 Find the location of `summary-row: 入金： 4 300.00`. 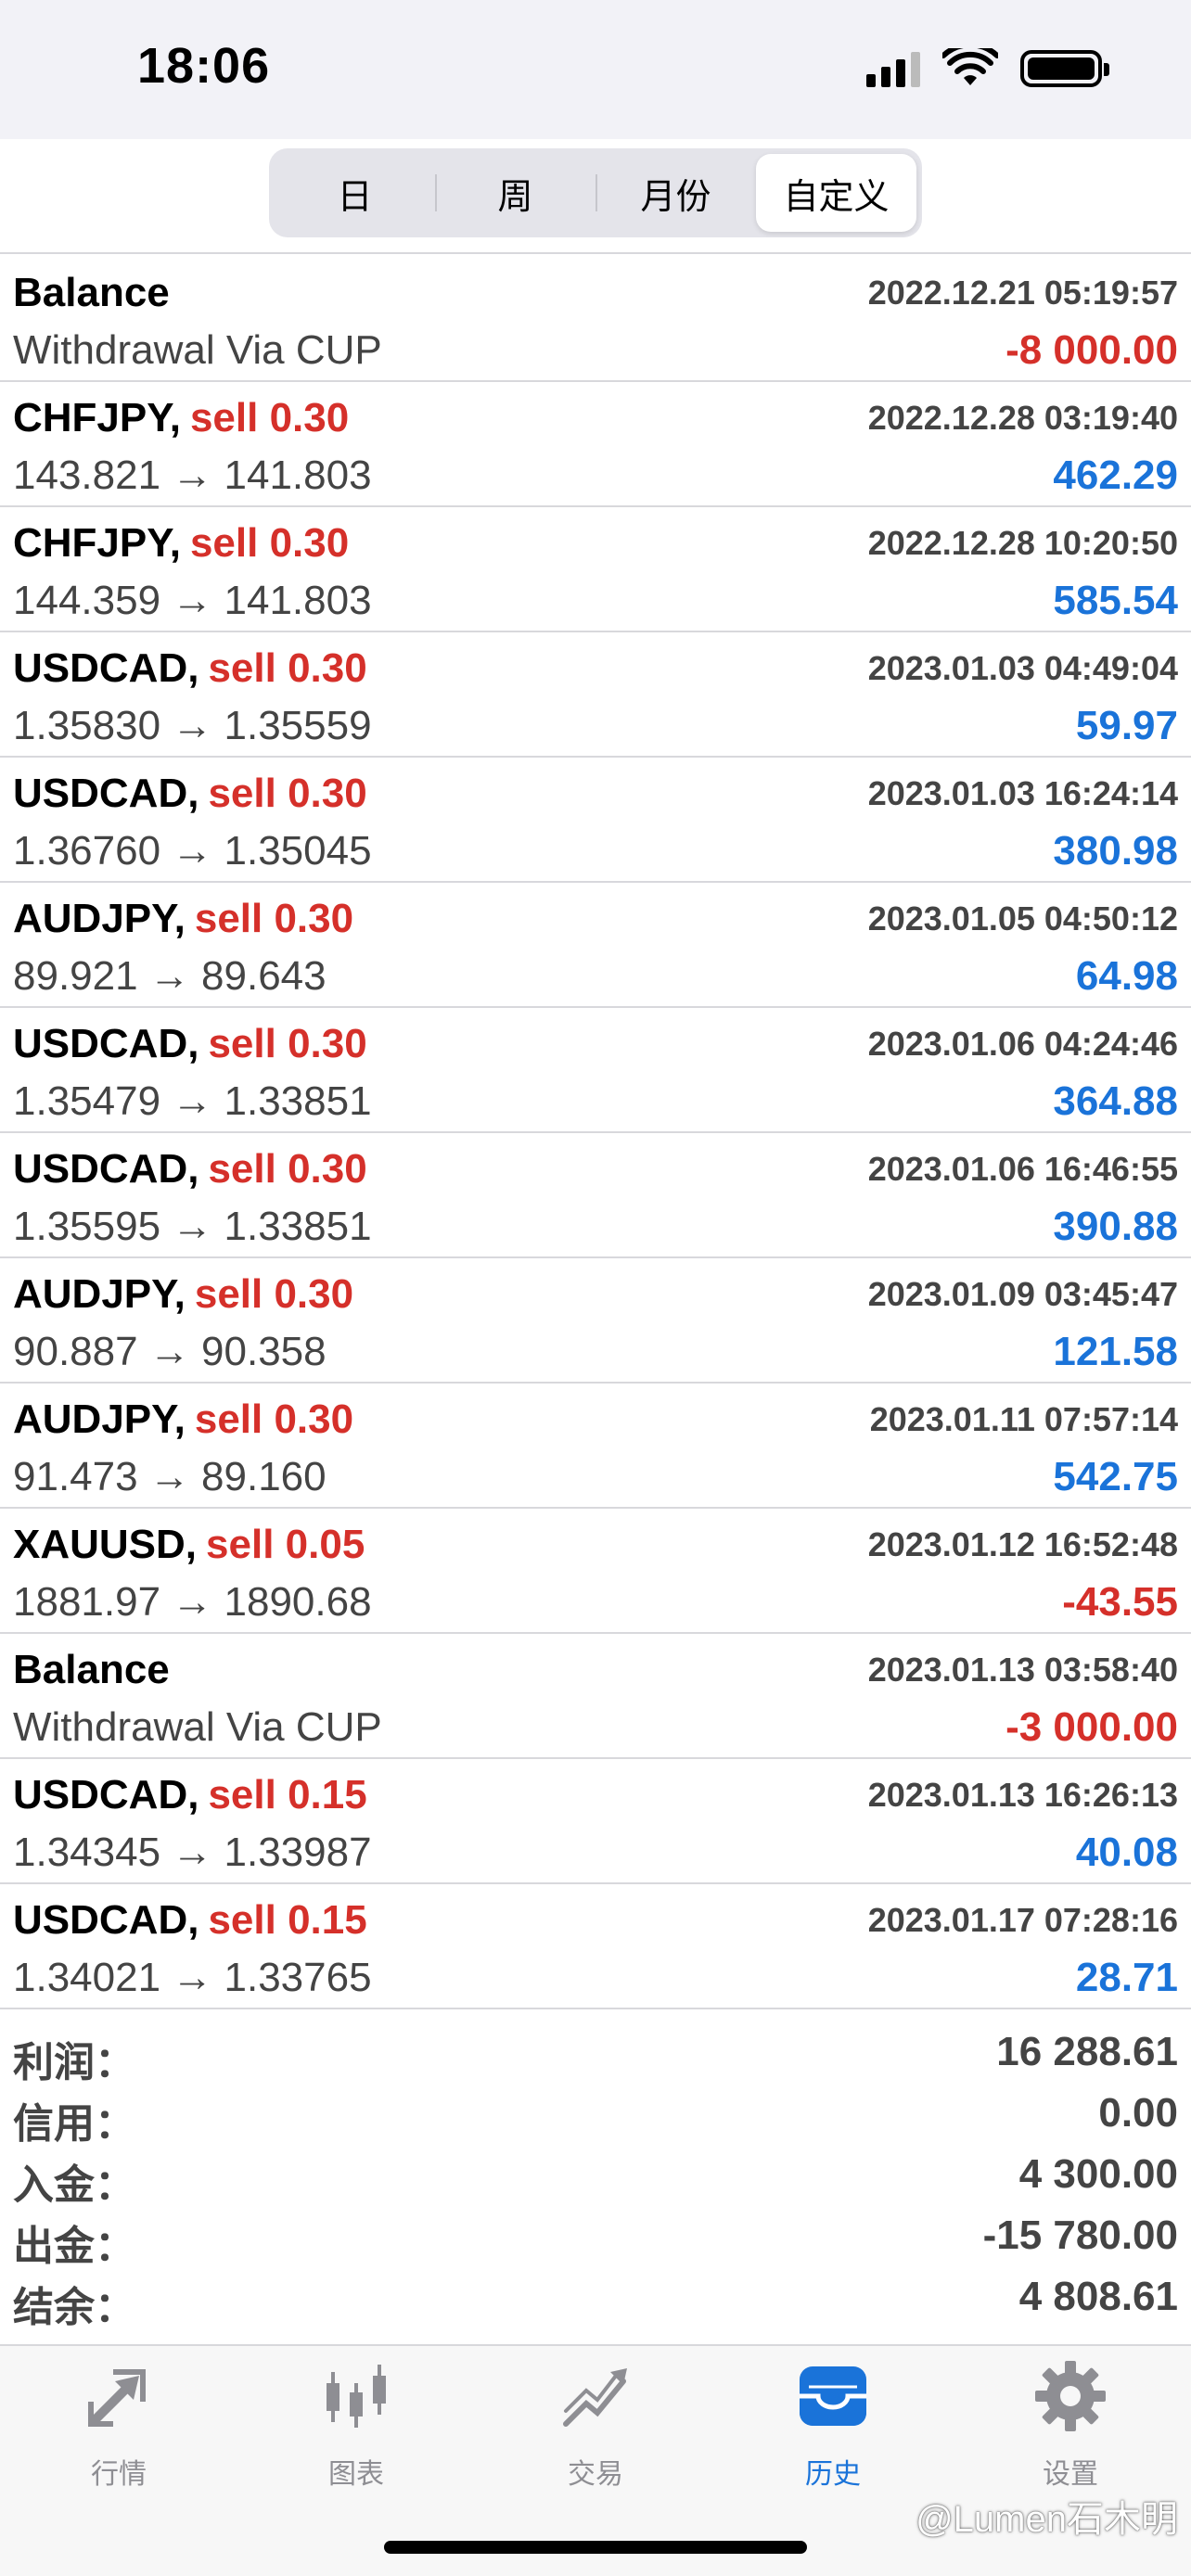

summary-row: 入金： 4 300.00 is located at coordinates (595, 2176).